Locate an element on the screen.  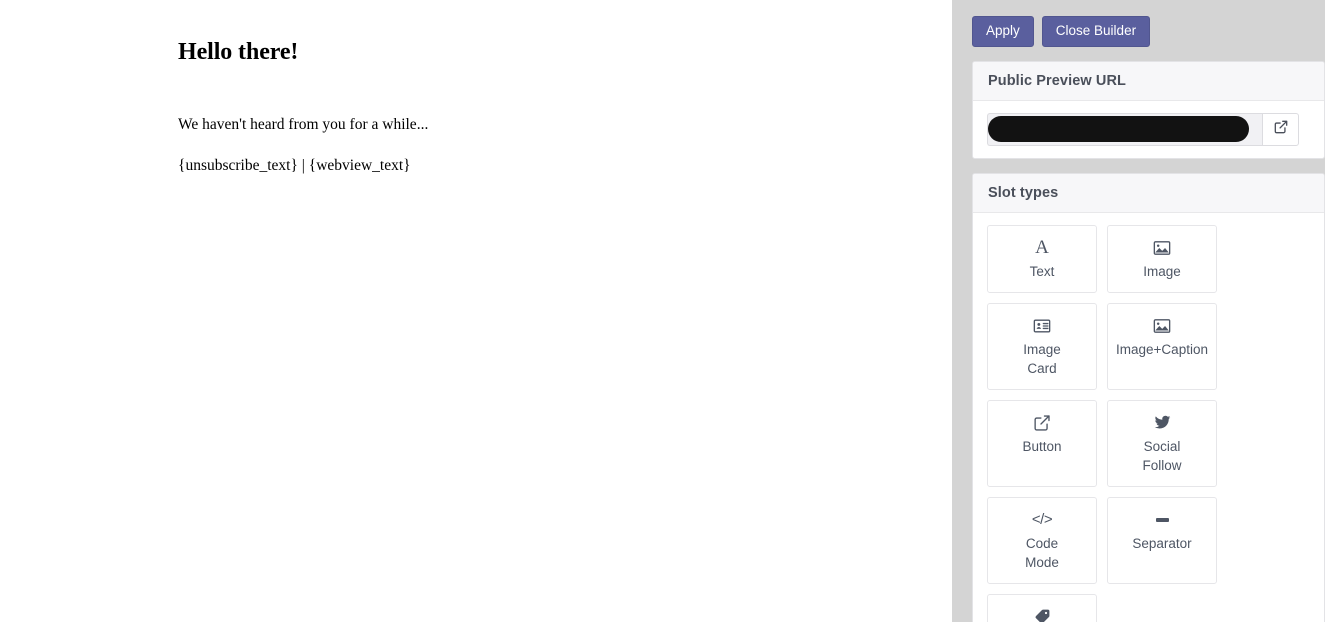
public-preview-url-row is located at coordinates (1143, 129).